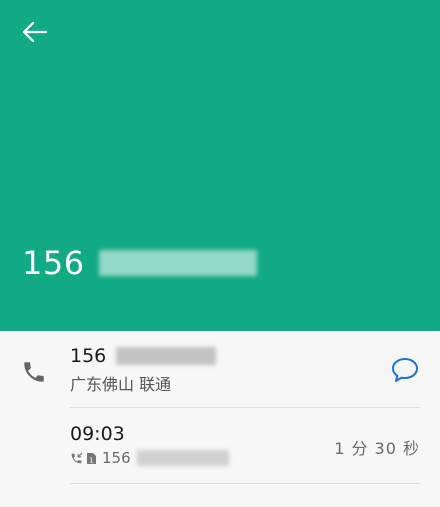  What do you see at coordinates (53, 263) in the screenshot?
I see `header-number-text: 156` at bounding box center [53, 263].